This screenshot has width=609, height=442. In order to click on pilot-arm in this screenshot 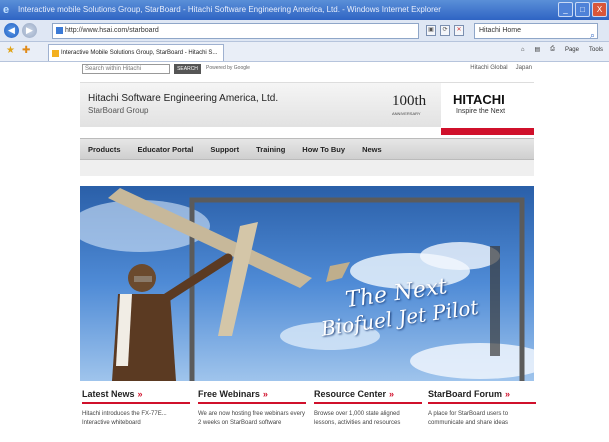, I will do `click(197, 278)`.